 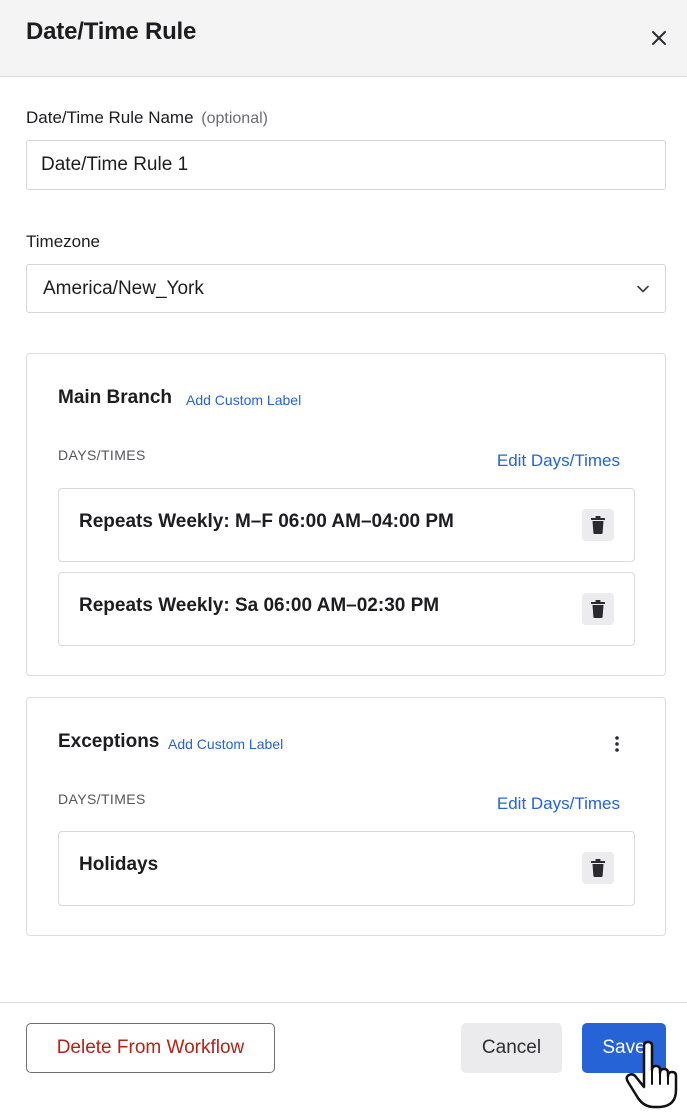 I want to click on exceptions-more-button, so click(x=617, y=744).